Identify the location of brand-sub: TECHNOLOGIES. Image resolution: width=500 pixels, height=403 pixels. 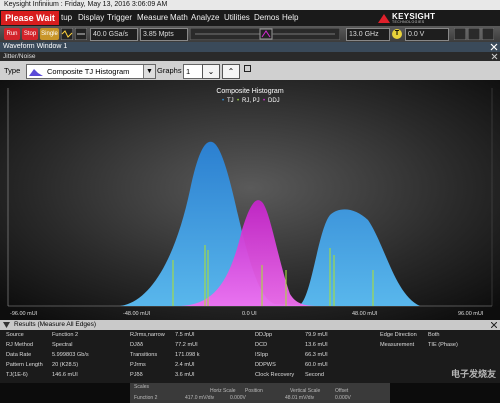
(408, 22).